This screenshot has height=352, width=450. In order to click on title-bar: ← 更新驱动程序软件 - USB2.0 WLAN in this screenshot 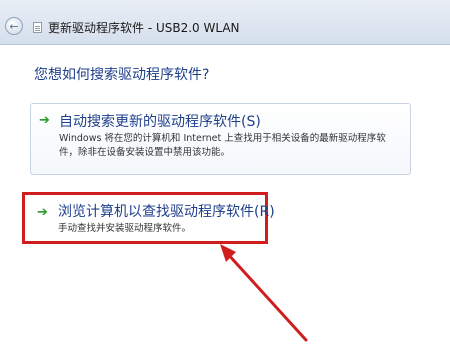, I will do `click(225, 22)`.